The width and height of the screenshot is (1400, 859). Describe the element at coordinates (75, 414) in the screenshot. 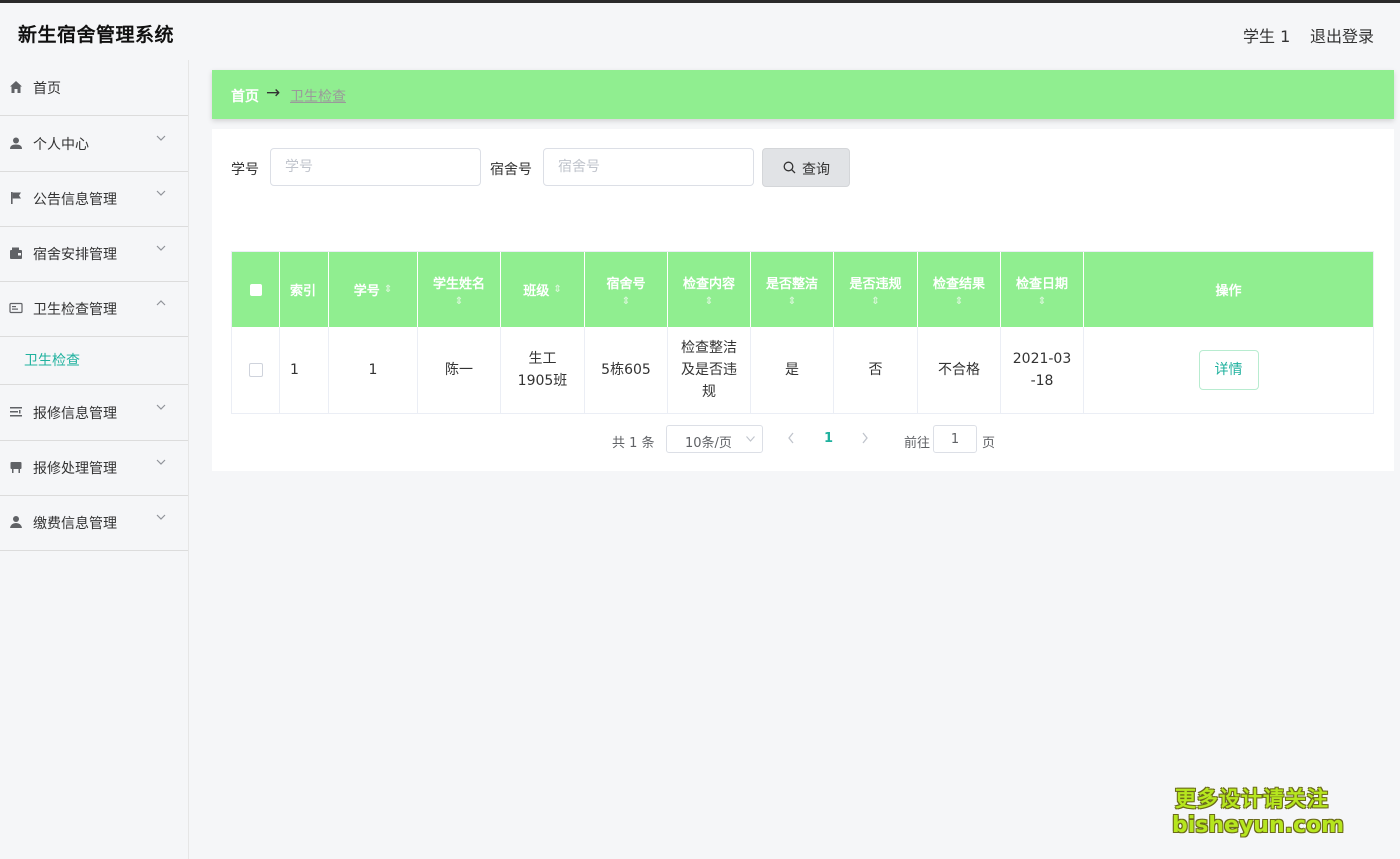

I see `sidebar-item-label: 报修信息管理` at that location.